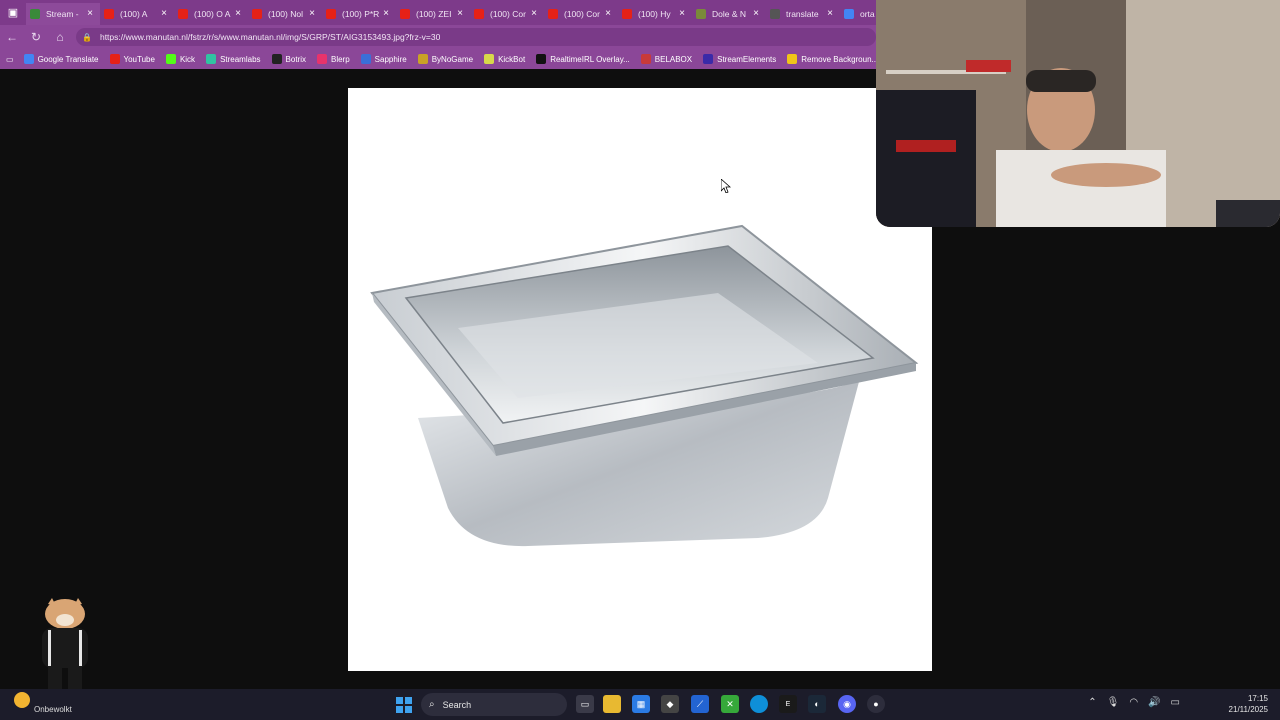 This screenshot has width=1280, height=720. I want to click on bookmark-label: Google Translate, so click(68, 59).